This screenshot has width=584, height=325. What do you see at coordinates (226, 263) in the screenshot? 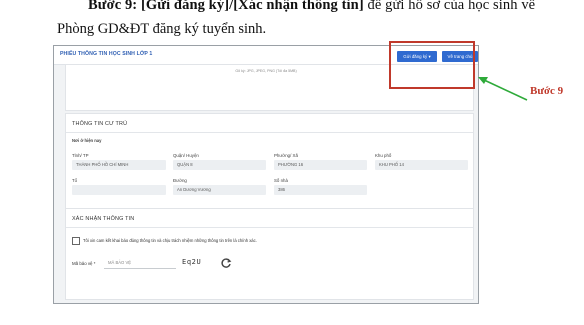
I see `refresh-icon` at bounding box center [226, 263].